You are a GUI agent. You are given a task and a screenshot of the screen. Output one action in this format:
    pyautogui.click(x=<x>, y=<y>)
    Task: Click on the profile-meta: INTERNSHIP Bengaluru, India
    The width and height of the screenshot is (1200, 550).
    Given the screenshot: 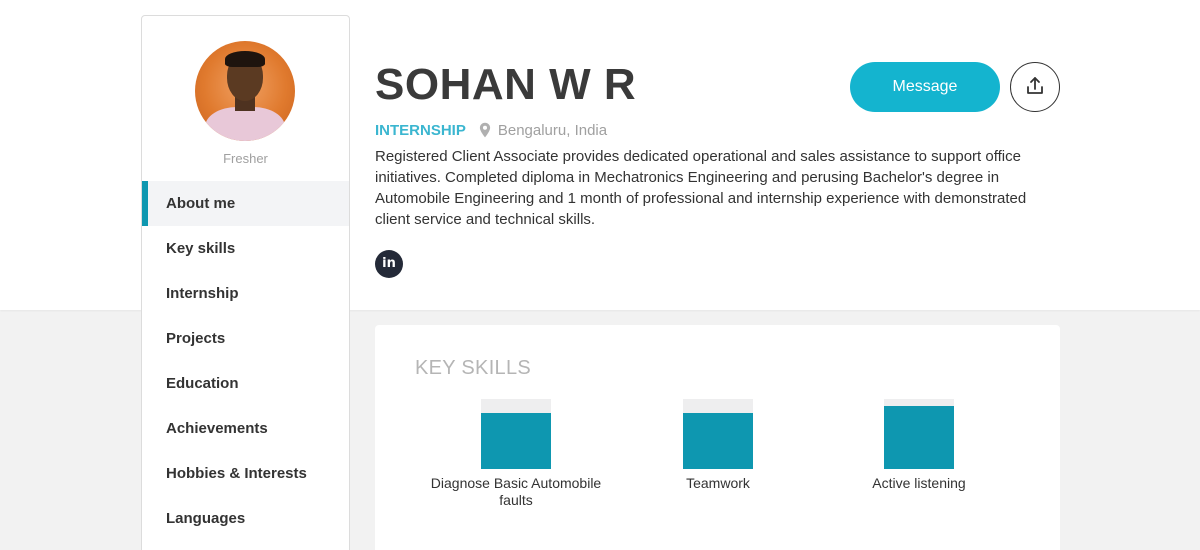 What is the action you would take?
    pyautogui.click(x=491, y=130)
    